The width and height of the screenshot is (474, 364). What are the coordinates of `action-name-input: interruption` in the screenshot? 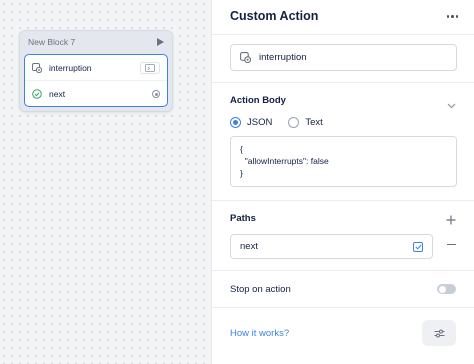 It's located at (343, 57).